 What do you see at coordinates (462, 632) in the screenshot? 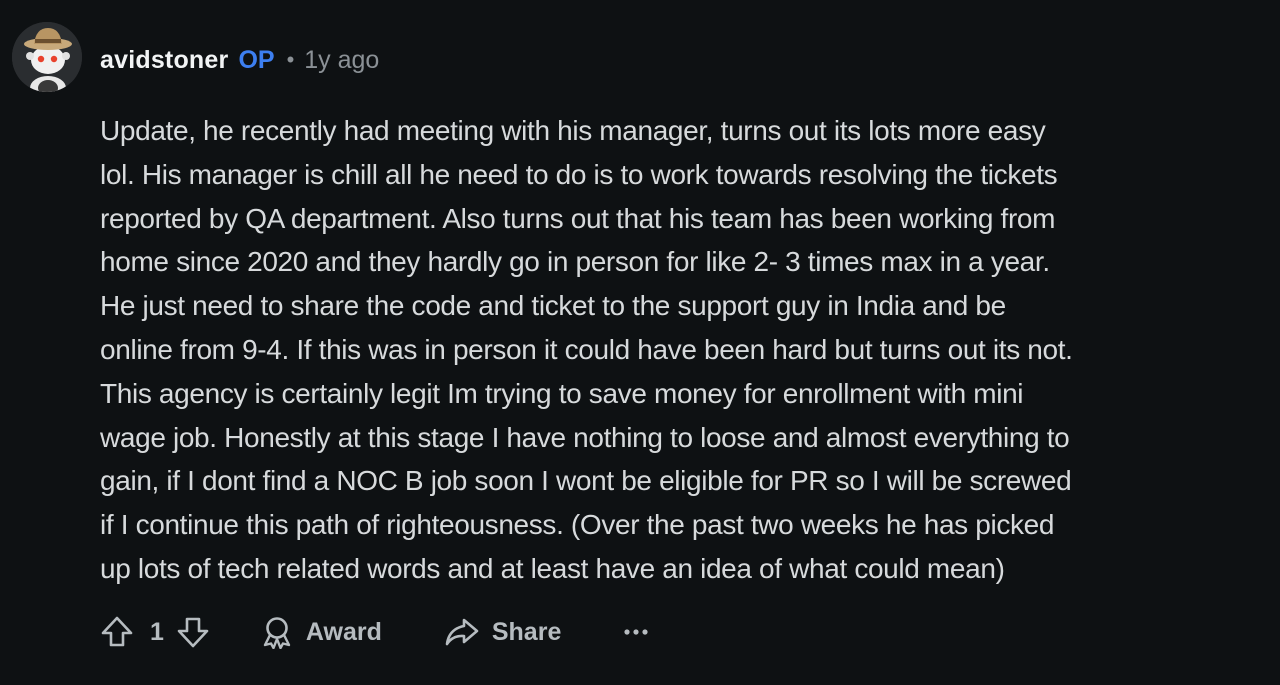
I see `share-arrow-icon` at bounding box center [462, 632].